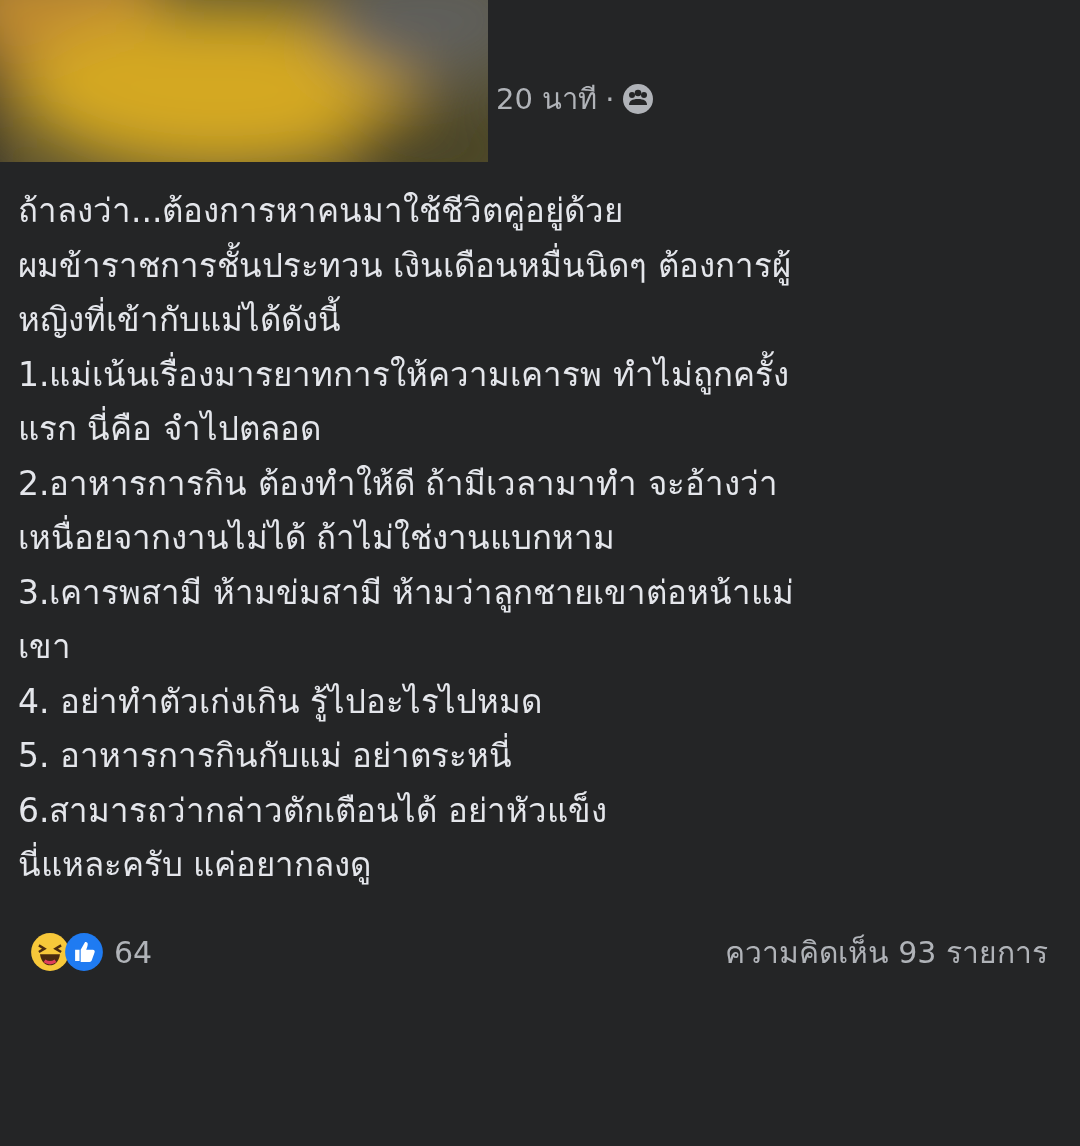  What do you see at coordinates (549, 374) in the screenshot?
I see `post-text-line: 1.แม่เน้นเรื่องมารยาทการให้ความเคารพ ทำไม่ถูกครั้ง` at bounding box center [549, 374].